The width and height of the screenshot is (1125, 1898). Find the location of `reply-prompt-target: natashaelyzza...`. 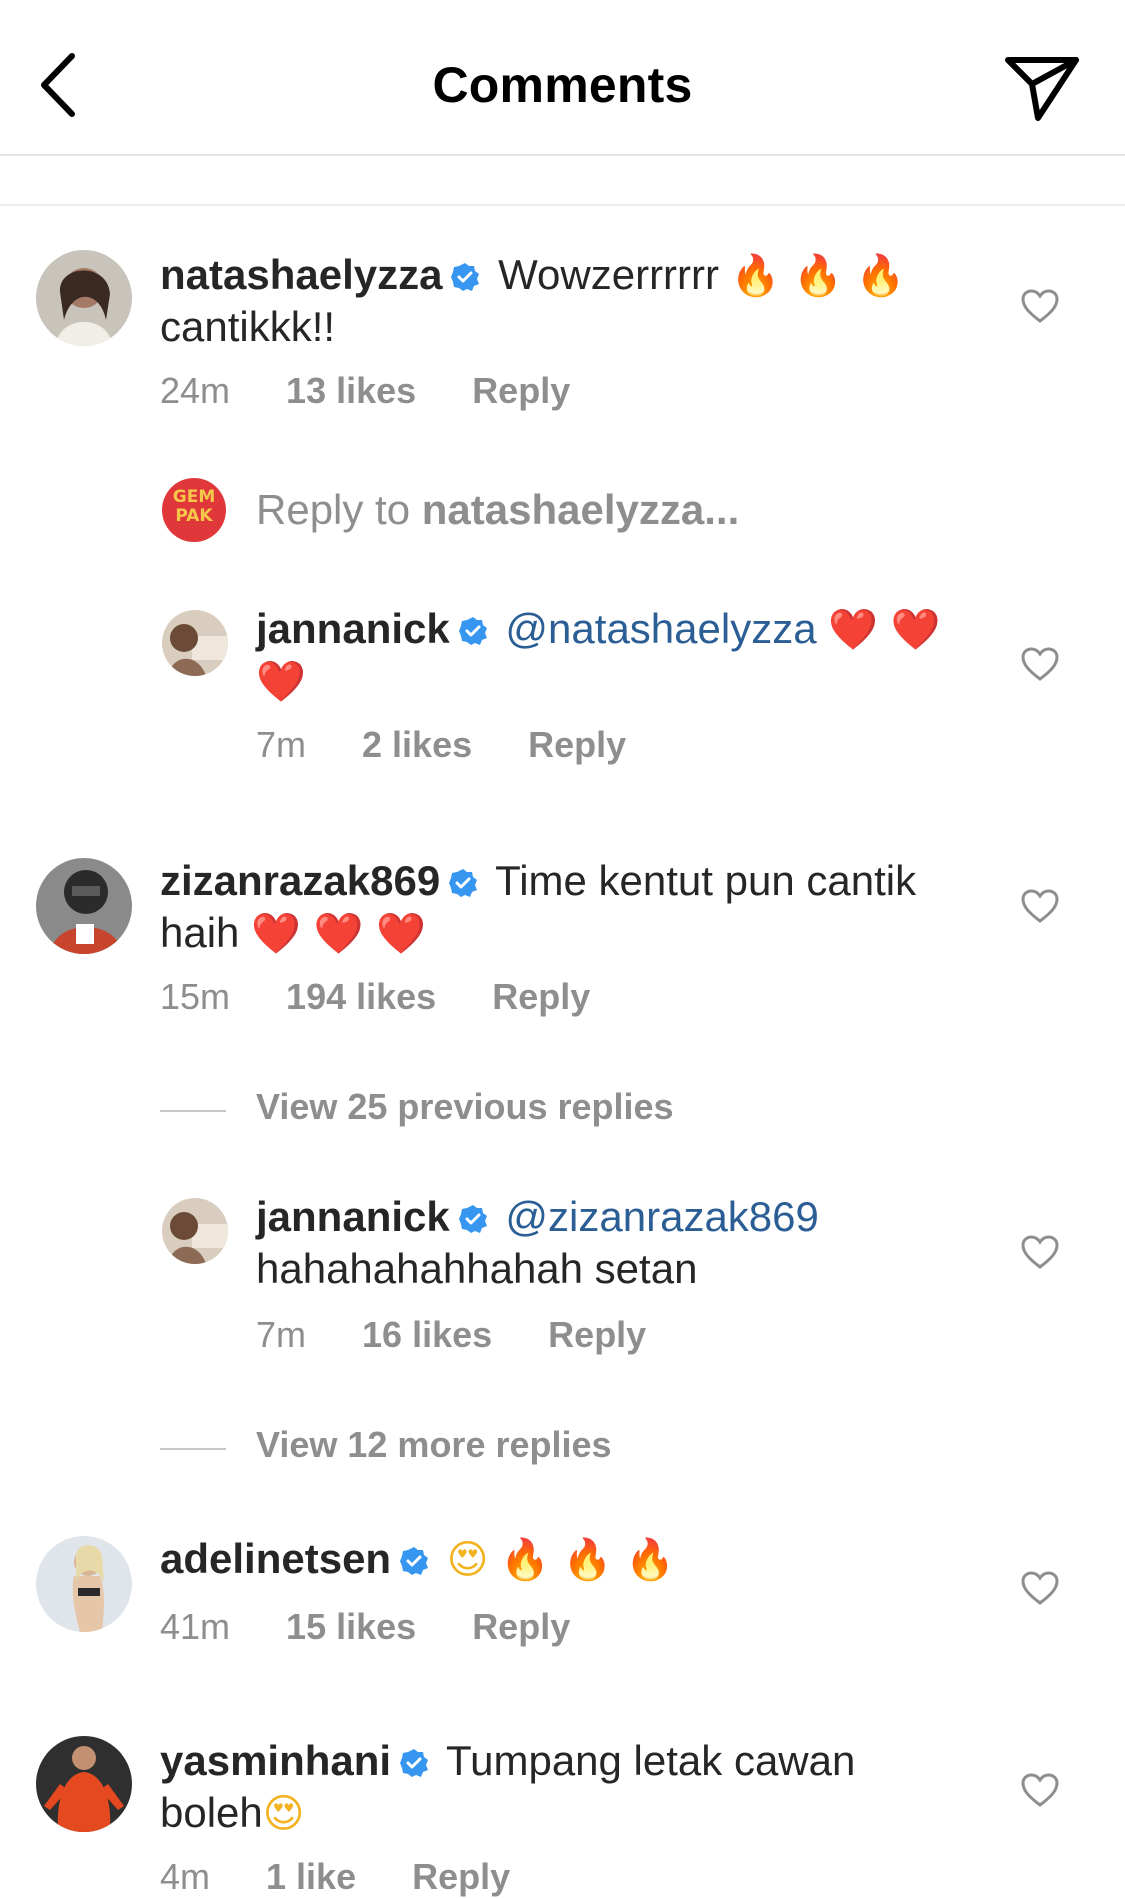

reply-prompt-target: natashaelyzza... is located at coordinates (580, 509).